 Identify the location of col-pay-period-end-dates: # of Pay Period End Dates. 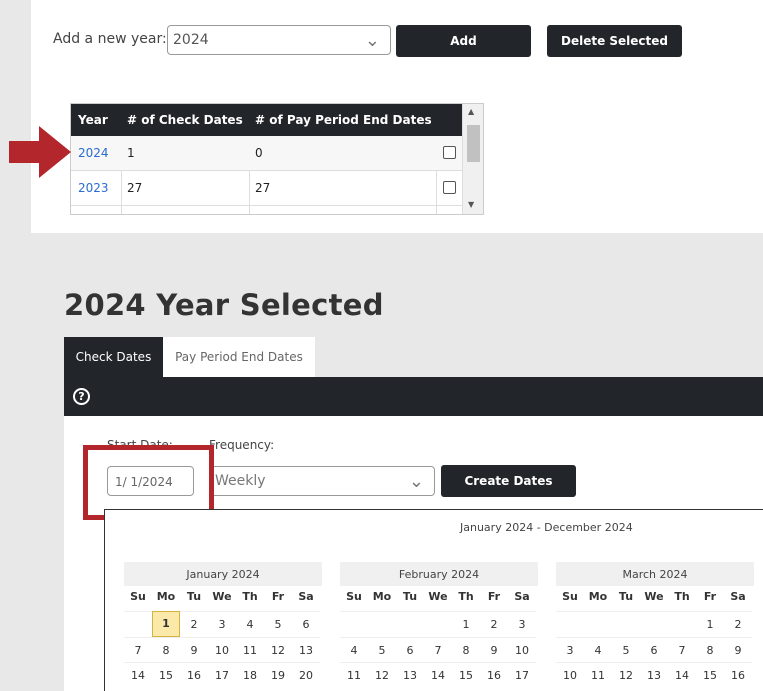
(343, 120).